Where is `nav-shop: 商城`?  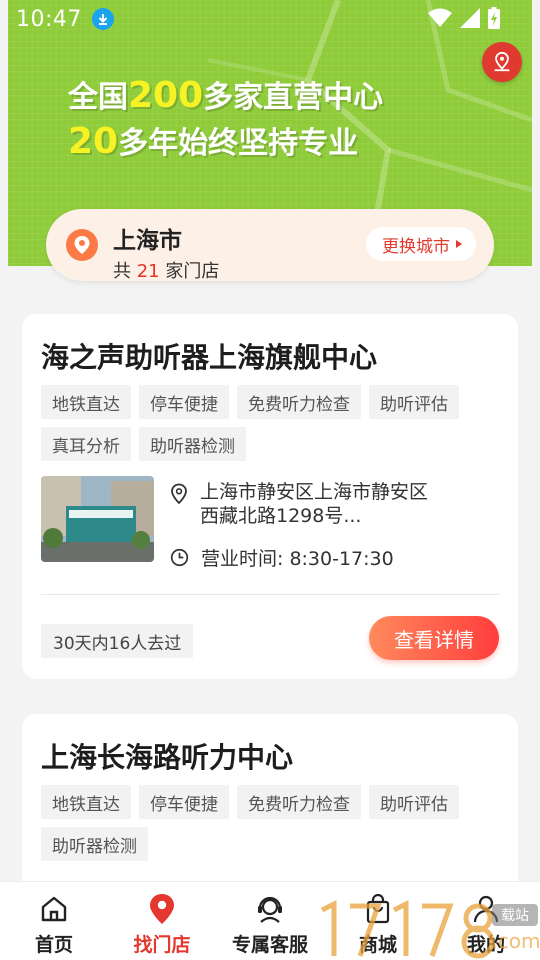 nav-shop: 商城 is located at coordinates (378, 921).